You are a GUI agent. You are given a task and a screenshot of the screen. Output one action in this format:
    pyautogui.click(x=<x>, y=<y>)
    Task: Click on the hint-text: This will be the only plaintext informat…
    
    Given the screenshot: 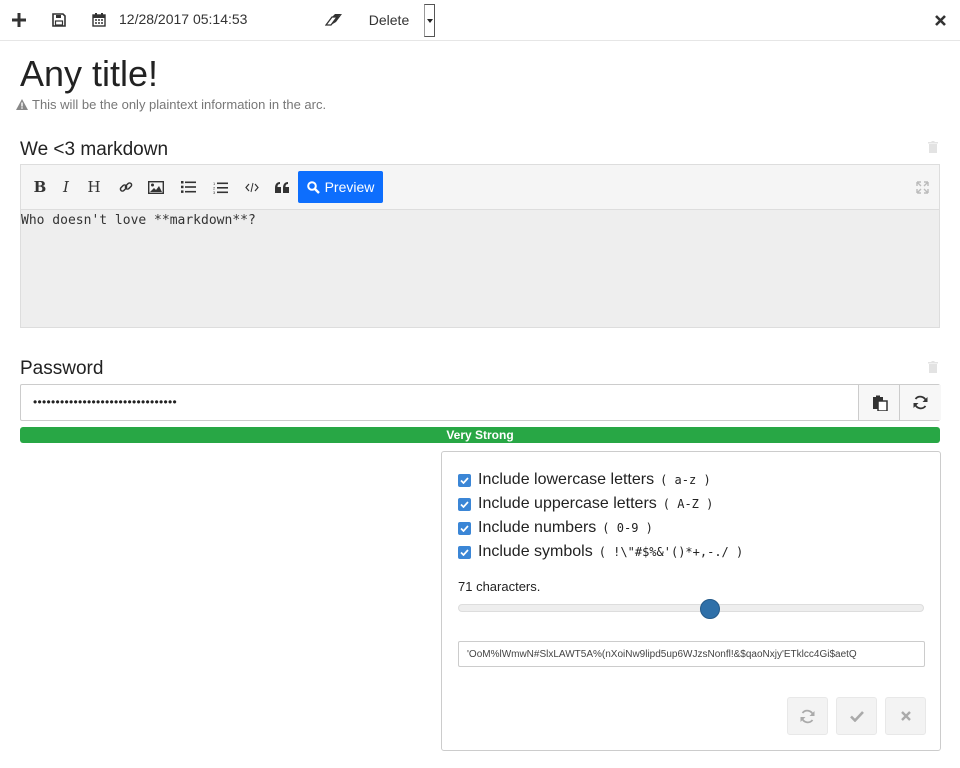 What is the action you would take?
    pyautogui.click(x=179, y=104)
    